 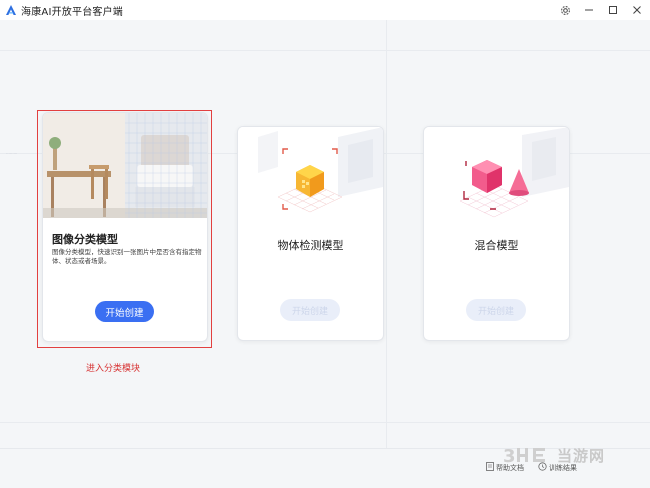 I want to click on app-title: 海康AI开放平台客户端, so click(x=72, y=12).